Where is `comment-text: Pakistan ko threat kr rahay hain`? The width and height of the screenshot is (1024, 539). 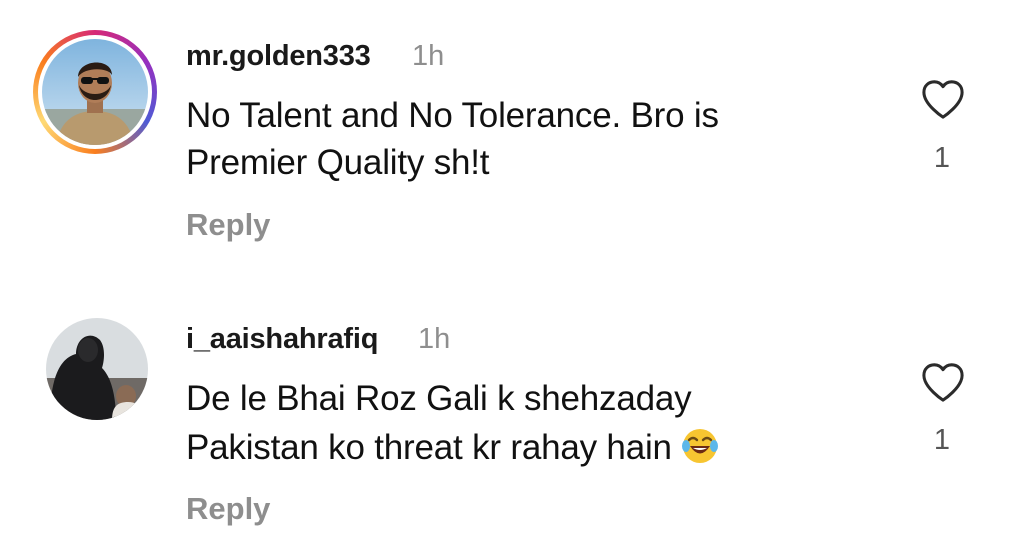
comment-text: Pakistan ko threat kr rahay hain is located at coordinates (429, 447).